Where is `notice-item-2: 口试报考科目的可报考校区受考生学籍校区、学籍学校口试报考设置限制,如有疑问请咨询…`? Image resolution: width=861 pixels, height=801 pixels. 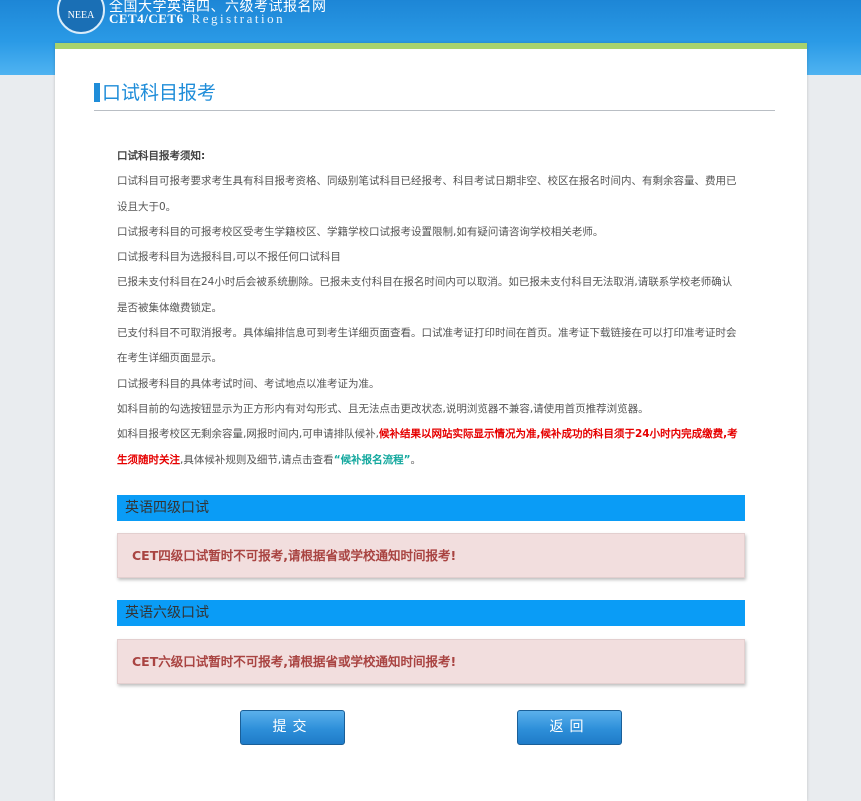
notice-item-2: 口试报考科目的可报考校区受考生学籍校区、学籍学校口试报考设置限制,如有疑问请咨询… is located at coordinates (360, 231).